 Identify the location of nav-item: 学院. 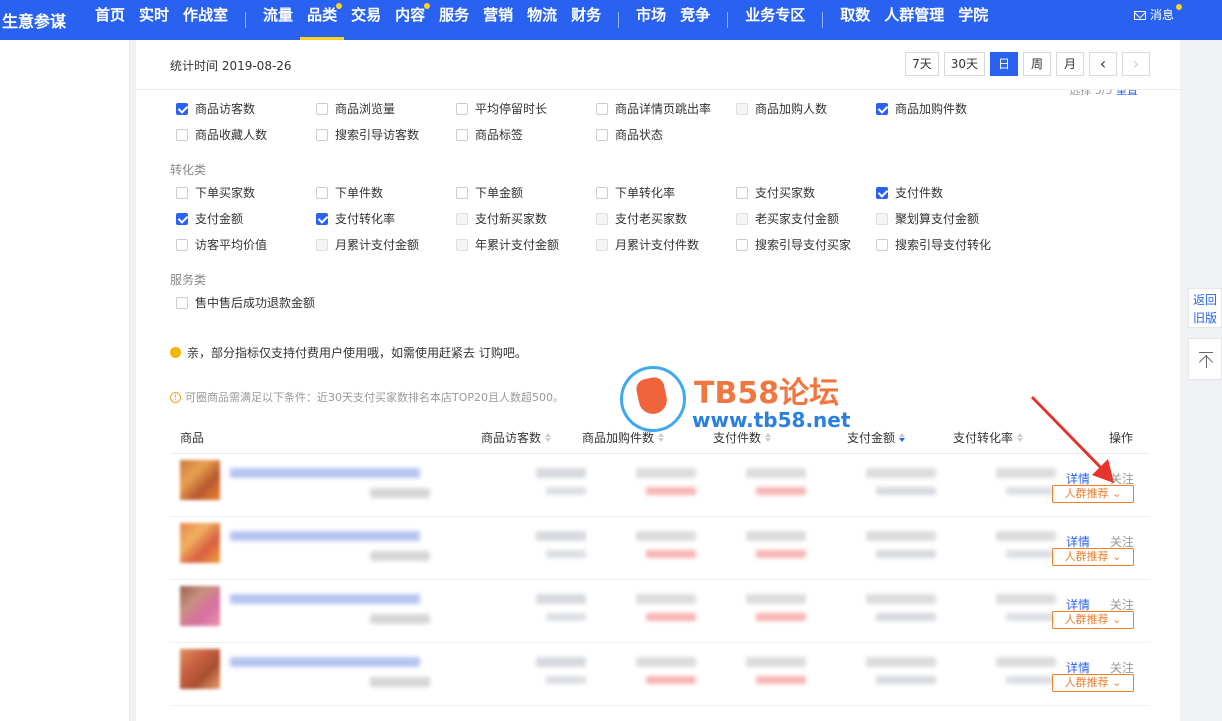
(973, 20).